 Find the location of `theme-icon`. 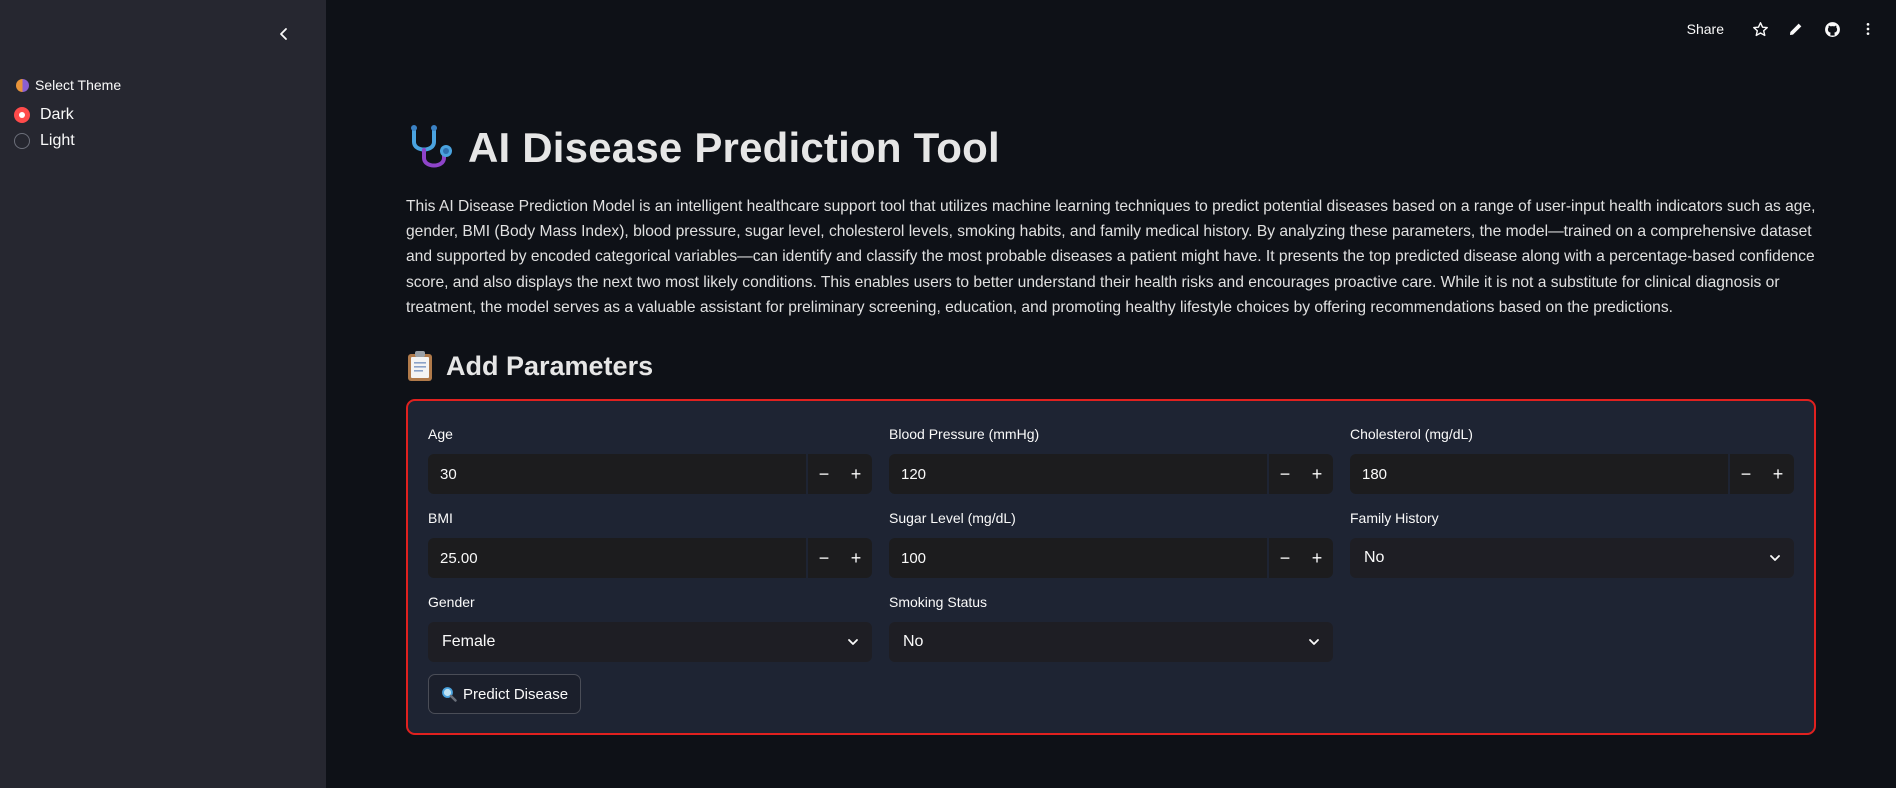

theme-icon is located at coordinates (22, 85).